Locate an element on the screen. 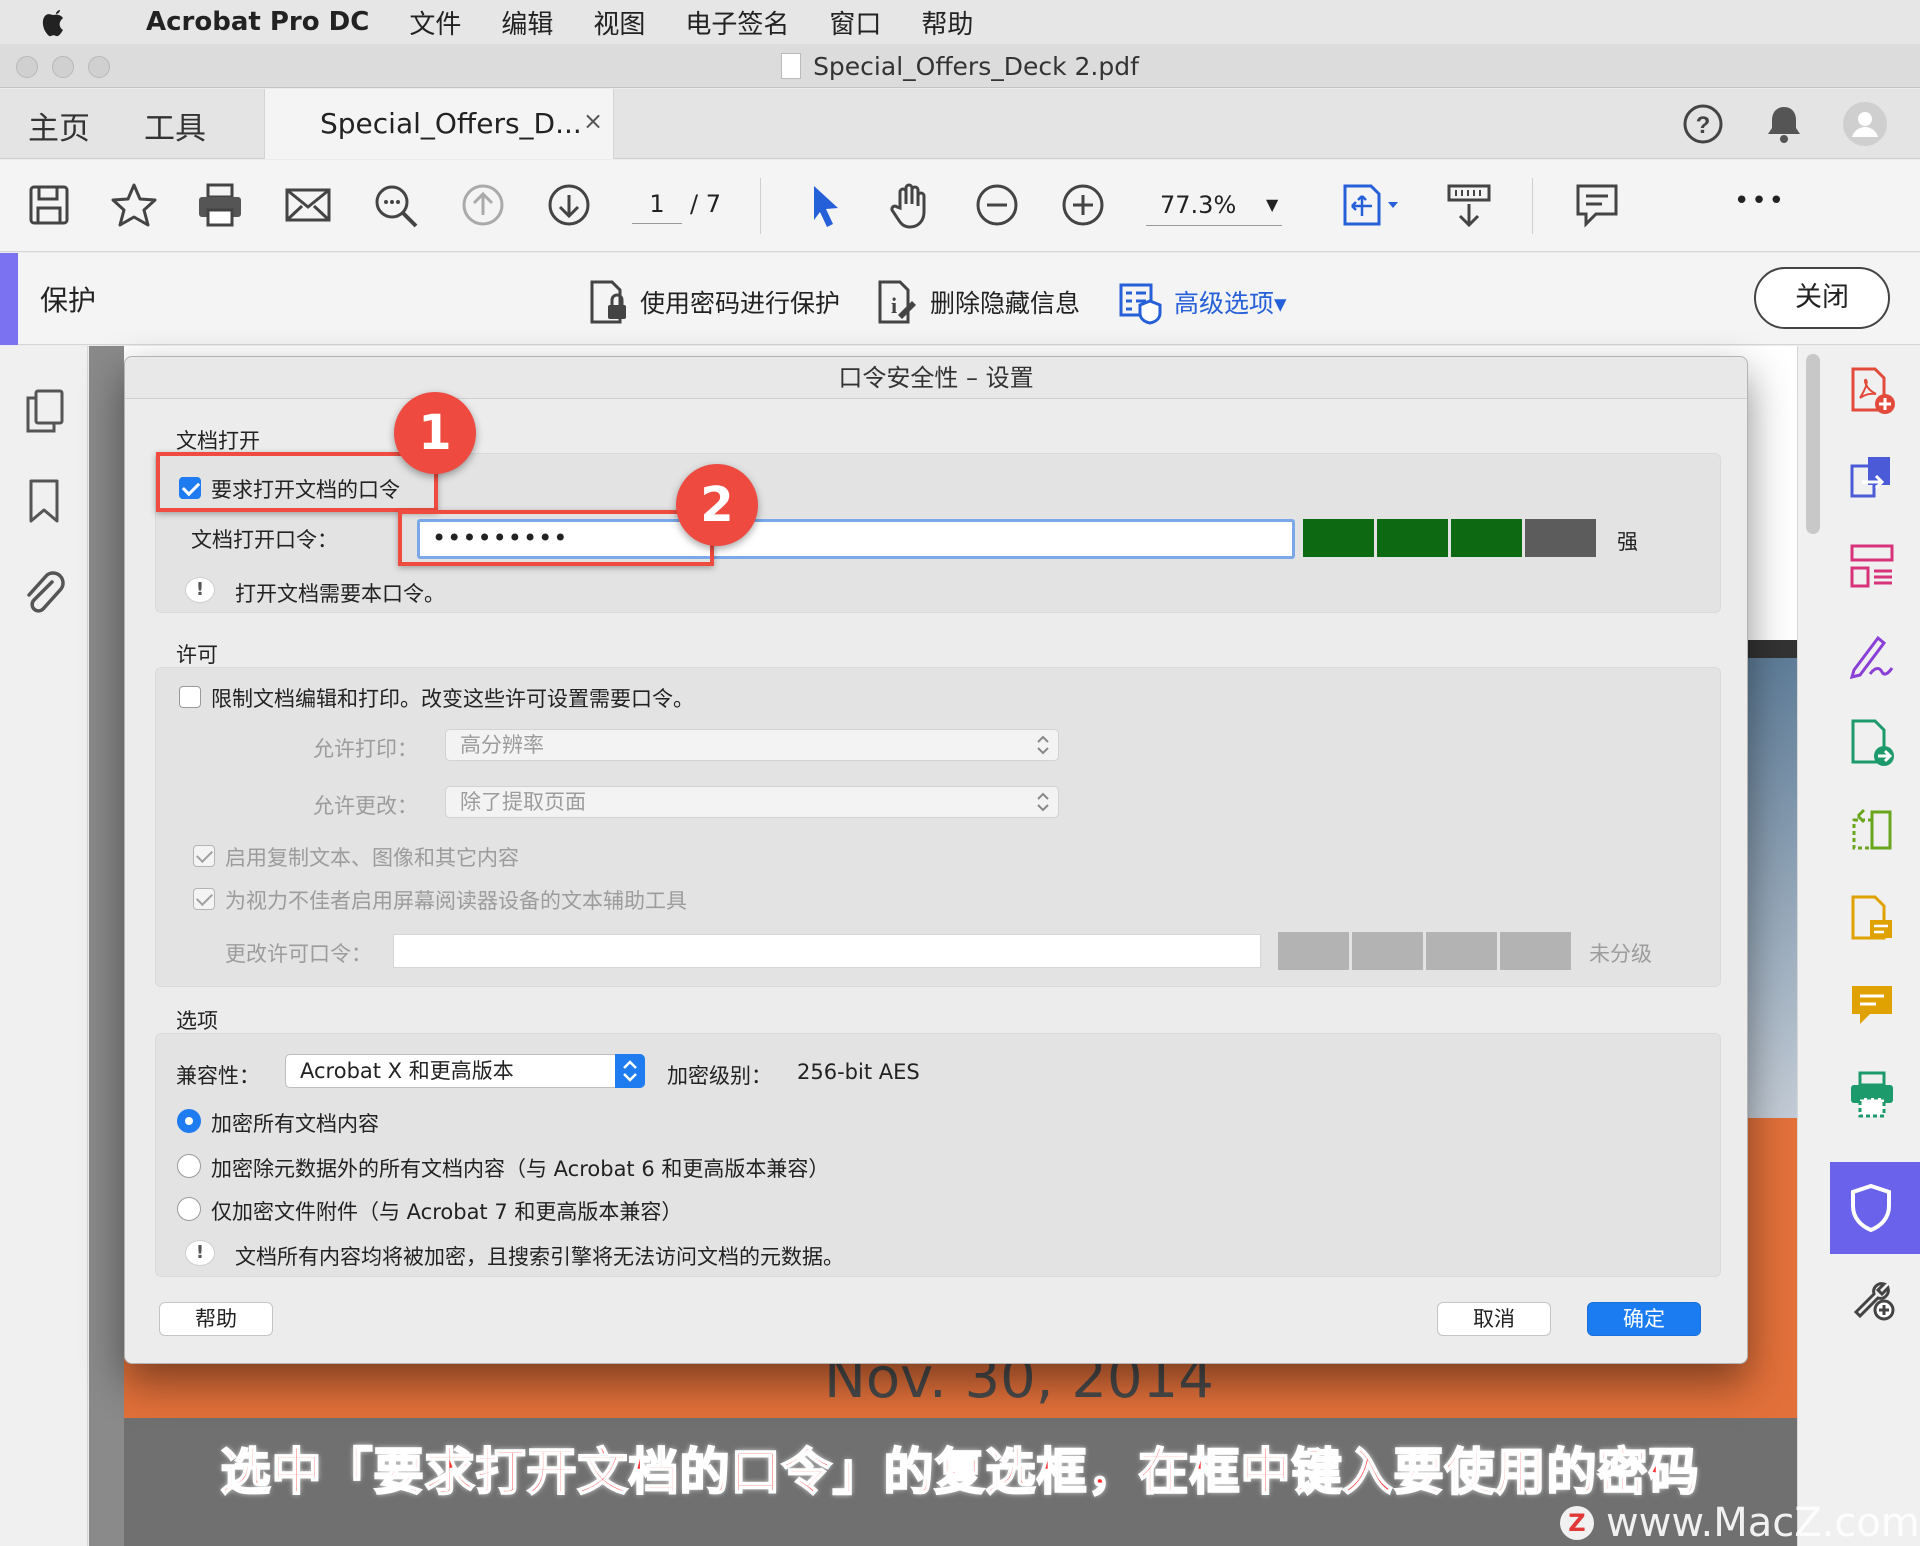 This screenshot has width=1920, height=1546. advanced-options-label: 高级选项▾ is located at coordinates (1230, 303).